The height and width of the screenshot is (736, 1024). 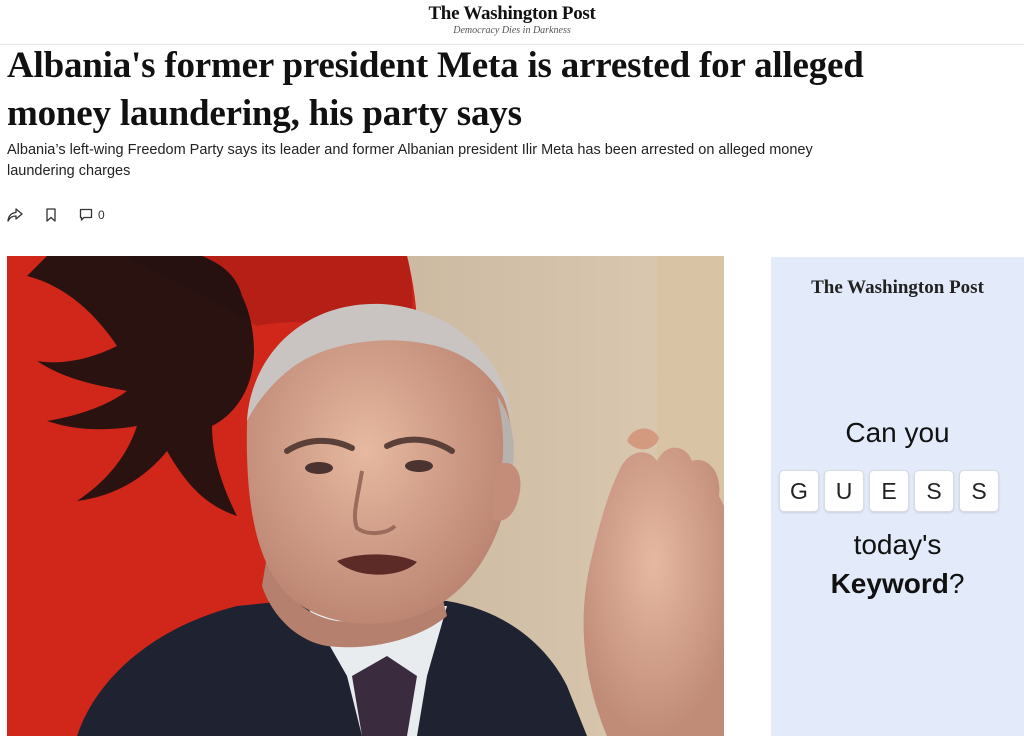 I want to click on bookmark-button, so click(x=51, y=215).